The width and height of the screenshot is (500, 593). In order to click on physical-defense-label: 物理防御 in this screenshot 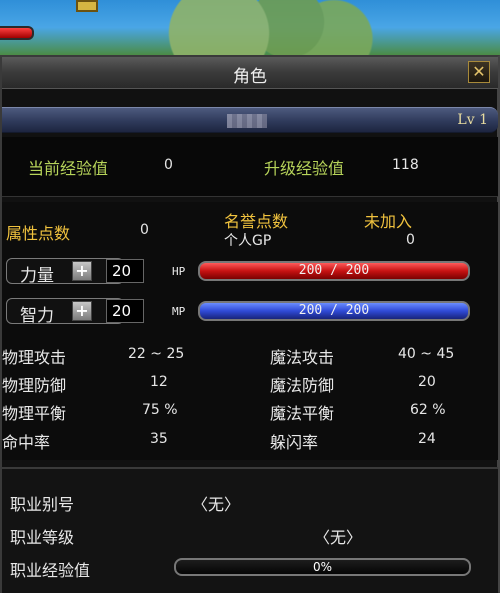, I will do `click(34, 385)`.